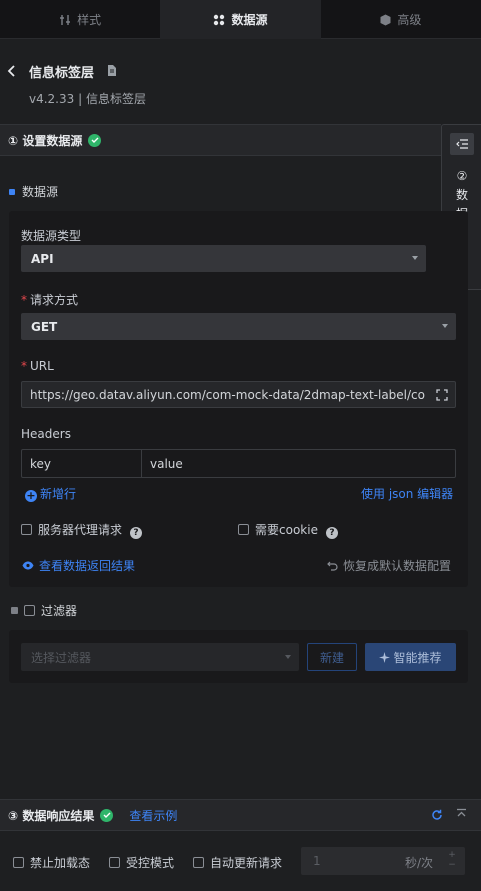  What do you see at coordinates (238, 326) in the screenshot?
I see `method-select: GET` at bounding box center [238, 326].